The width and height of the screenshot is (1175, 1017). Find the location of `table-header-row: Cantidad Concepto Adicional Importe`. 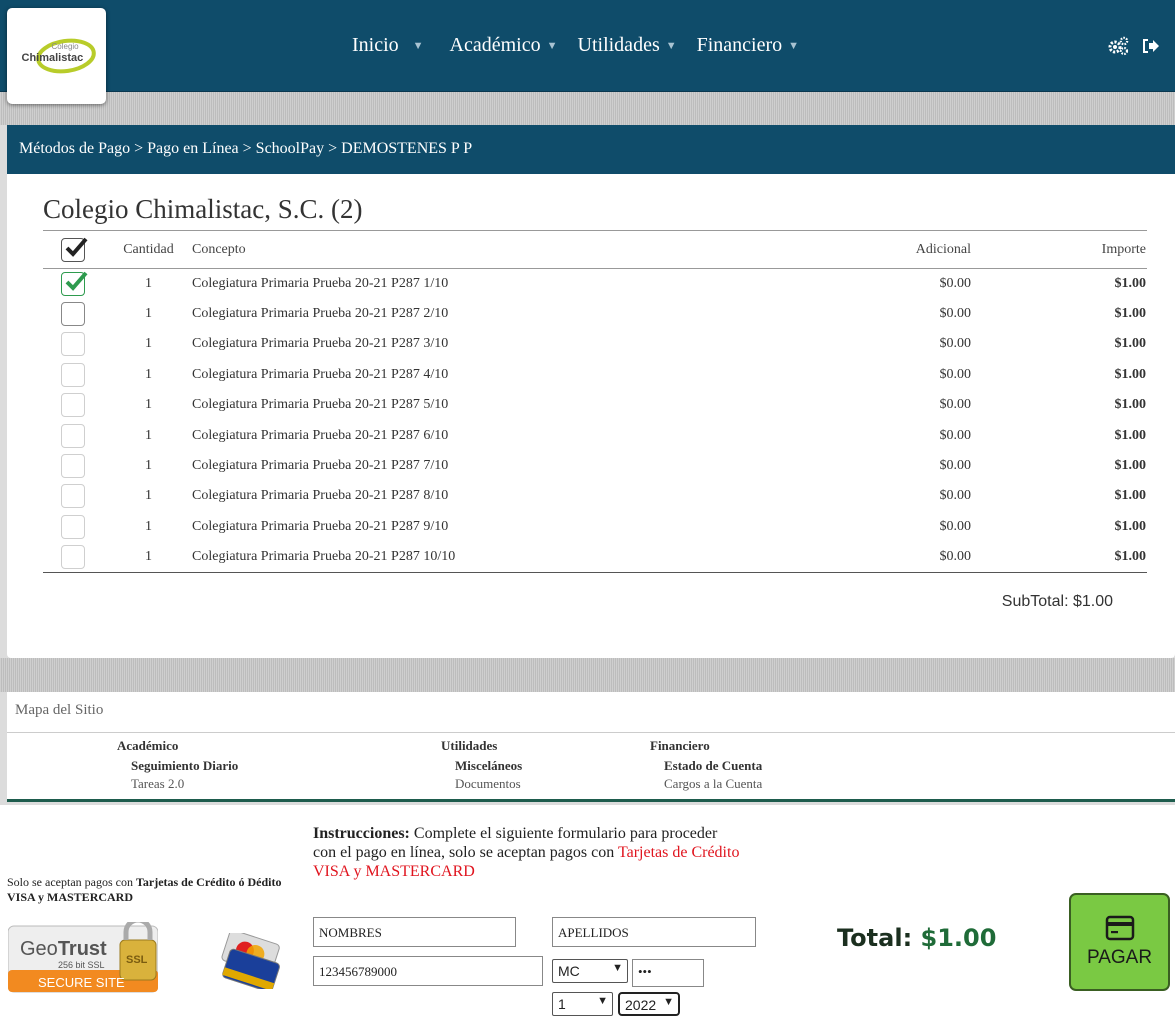

table-header-row: Cantidad Concepto Adicional Importe is located at coordinates (595, 249).